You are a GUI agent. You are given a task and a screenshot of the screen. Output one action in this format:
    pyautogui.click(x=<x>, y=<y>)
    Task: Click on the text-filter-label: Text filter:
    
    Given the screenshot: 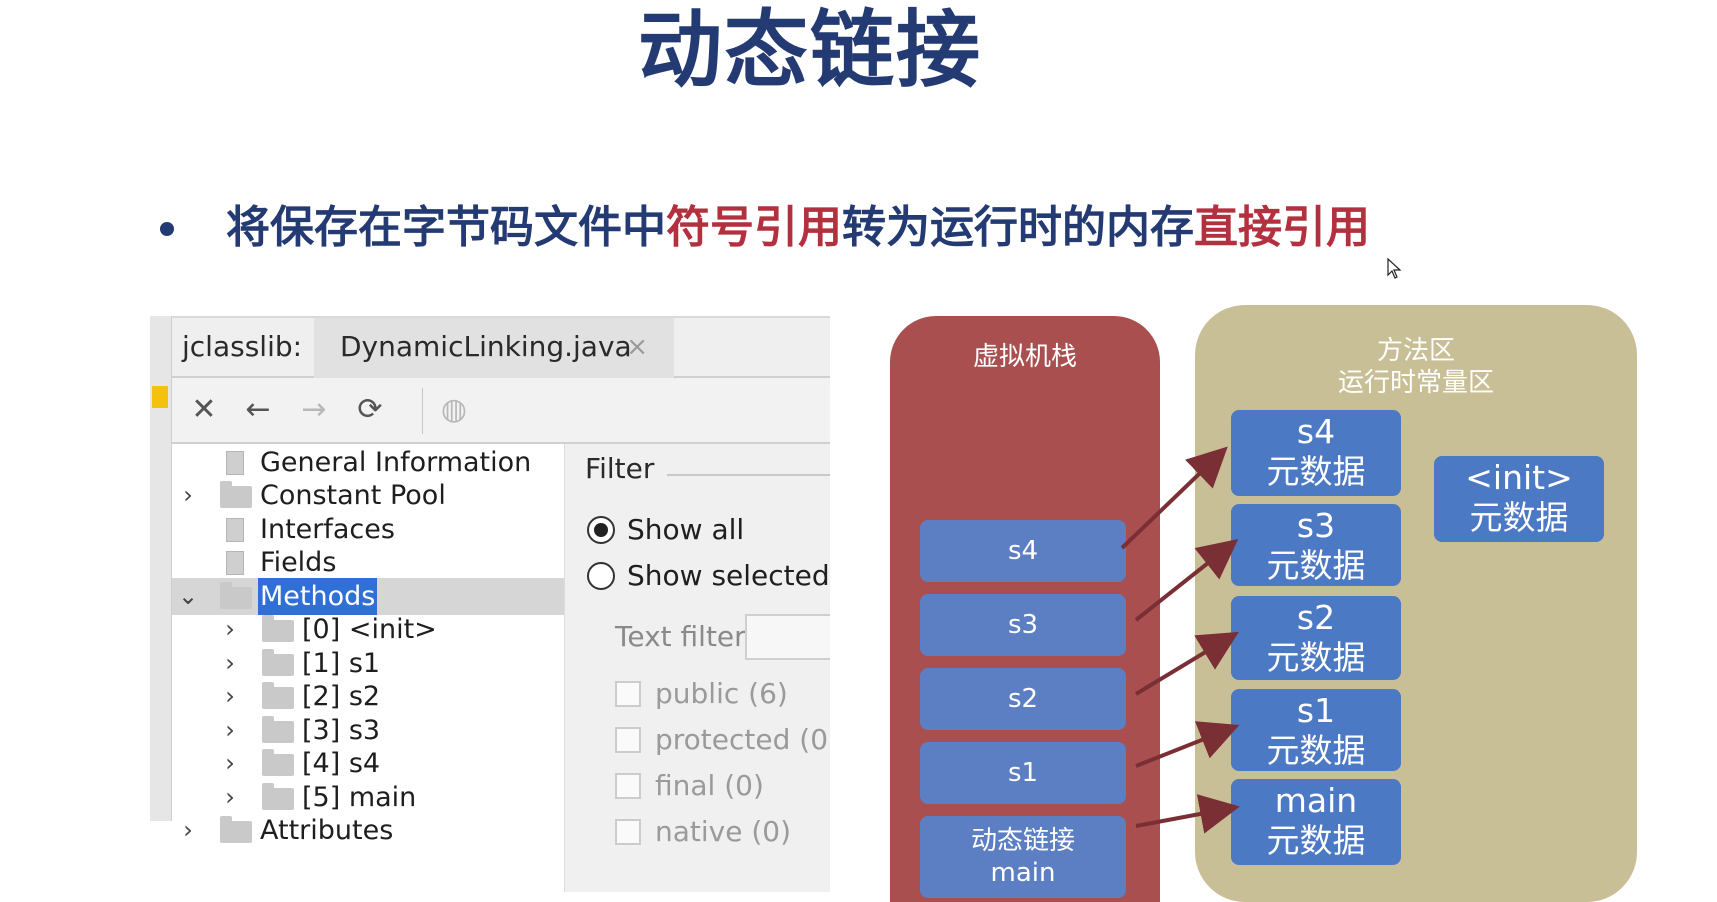 What is the action you would take?
    pyautogui.click(x=685, y=636)
    